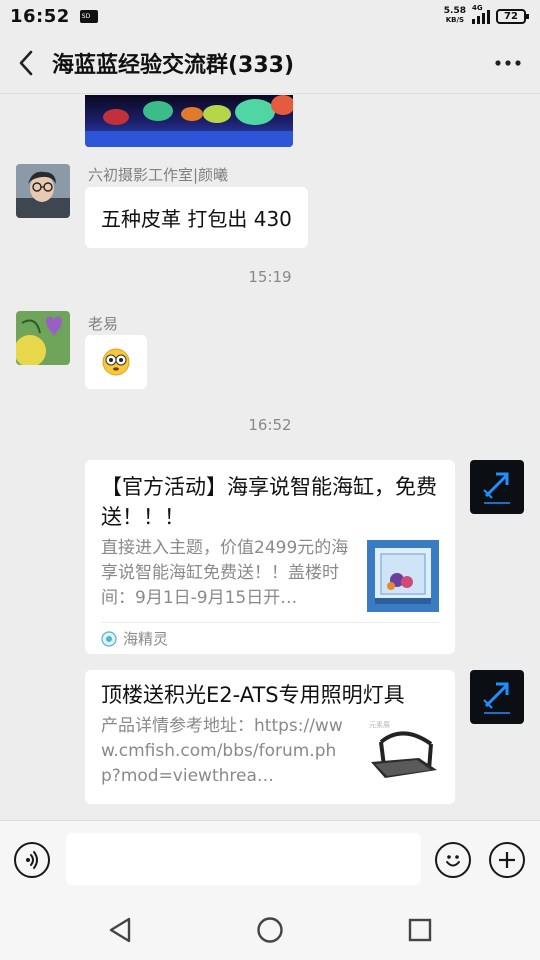  Describe the element at coordinates (243, 859) in the screenshot. I see `message-input` at that location.